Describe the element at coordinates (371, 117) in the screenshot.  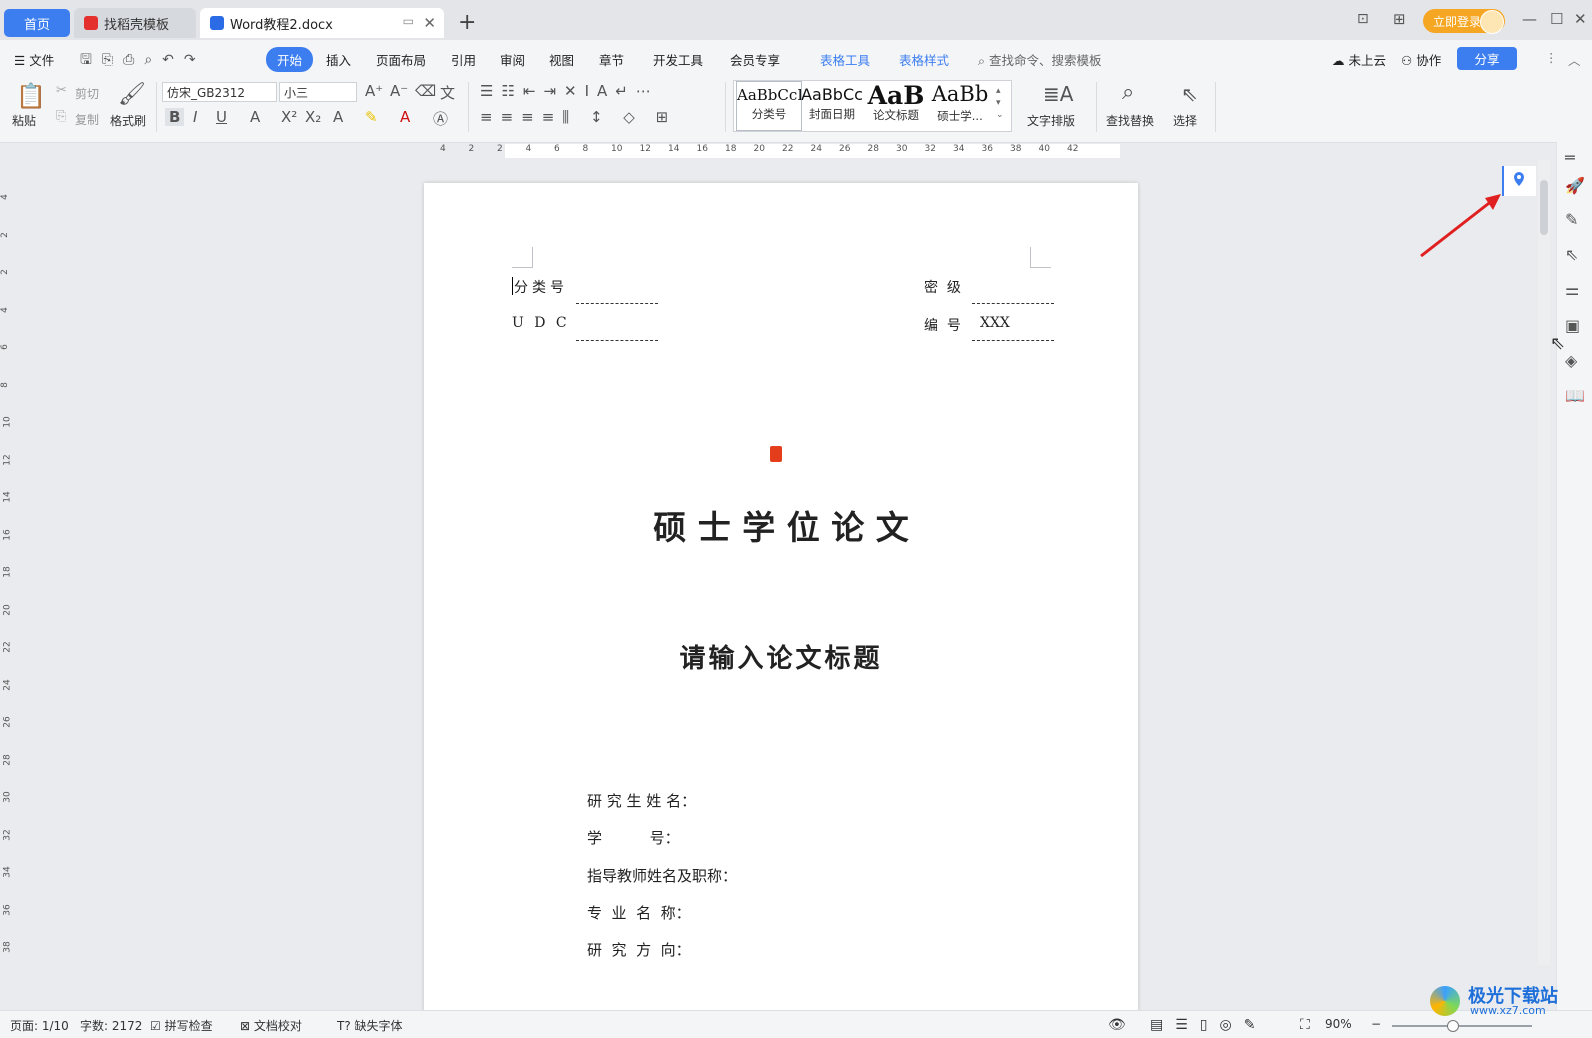
I see `highlight-icon: ✎` at that location.